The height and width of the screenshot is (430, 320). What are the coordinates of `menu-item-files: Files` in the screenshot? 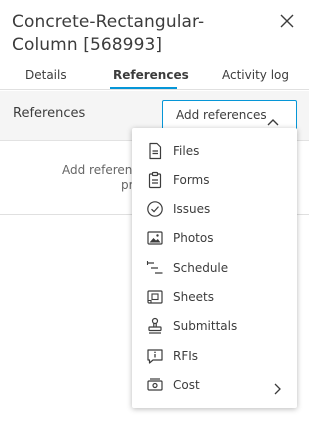 It's located at (214, 151).